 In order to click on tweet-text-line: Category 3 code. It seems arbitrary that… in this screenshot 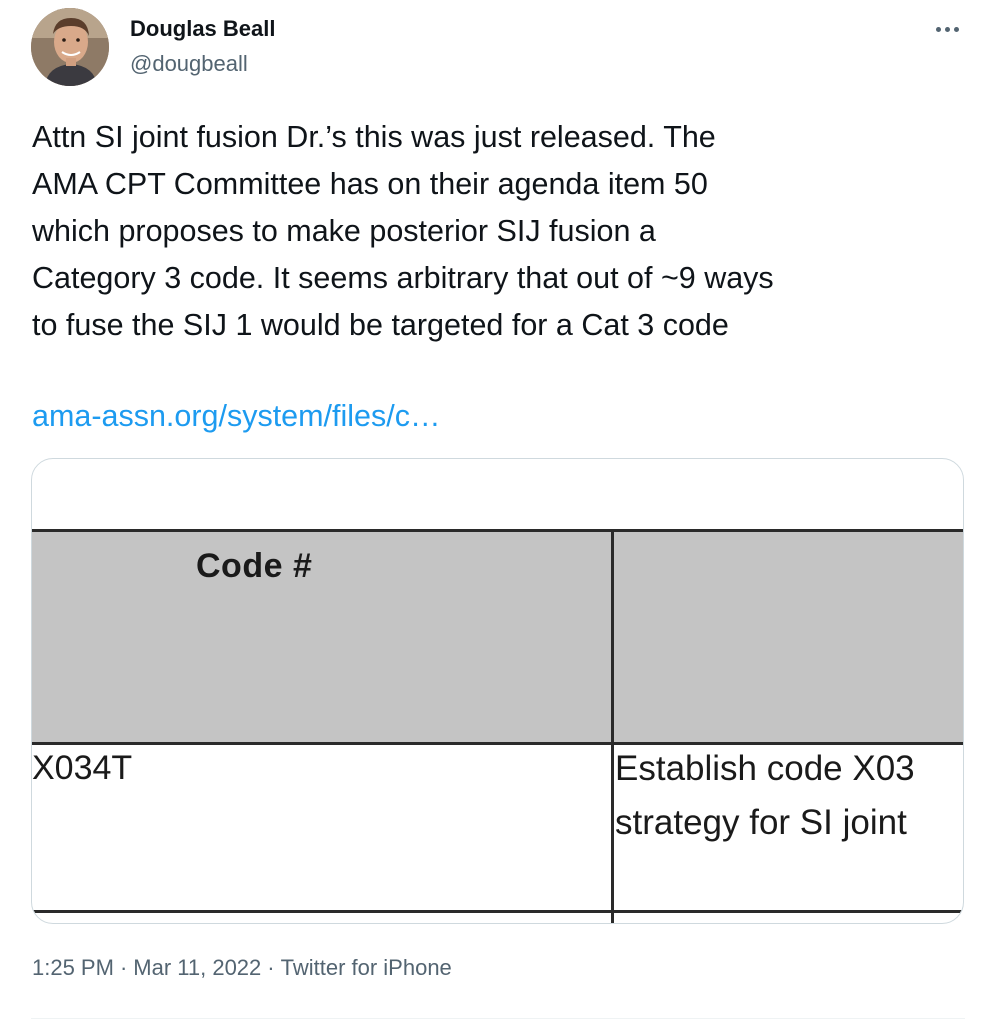, I will do `click(403, 278)`.